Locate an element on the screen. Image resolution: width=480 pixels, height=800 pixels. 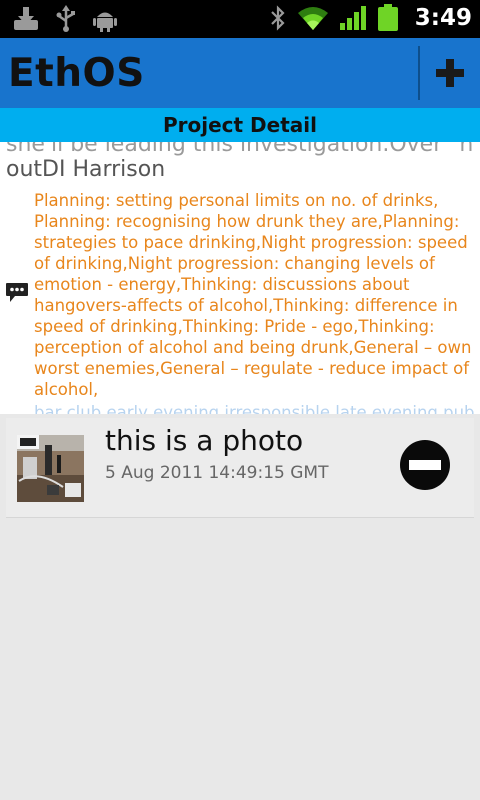
investigator-text: outDI Harrison is located at coordinates (86, 169).